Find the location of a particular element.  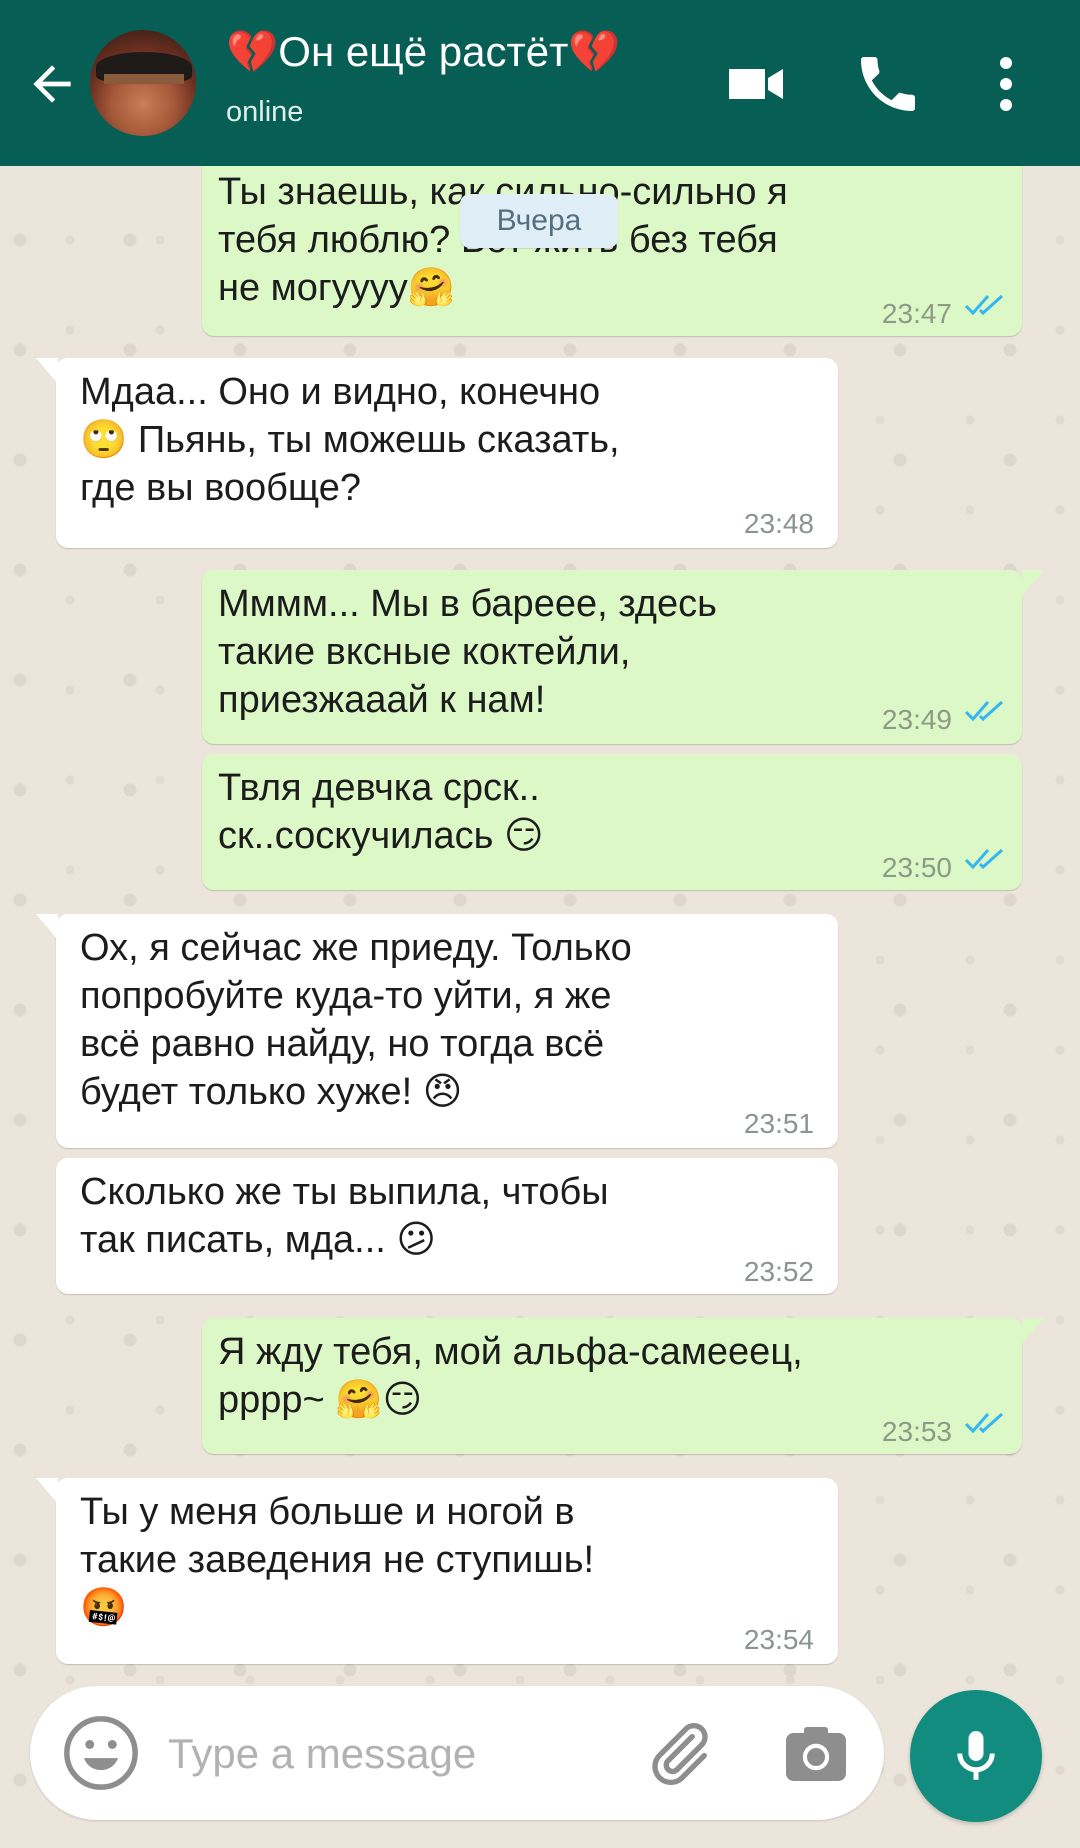

contact-status: online is located at coordinates (265, 112).